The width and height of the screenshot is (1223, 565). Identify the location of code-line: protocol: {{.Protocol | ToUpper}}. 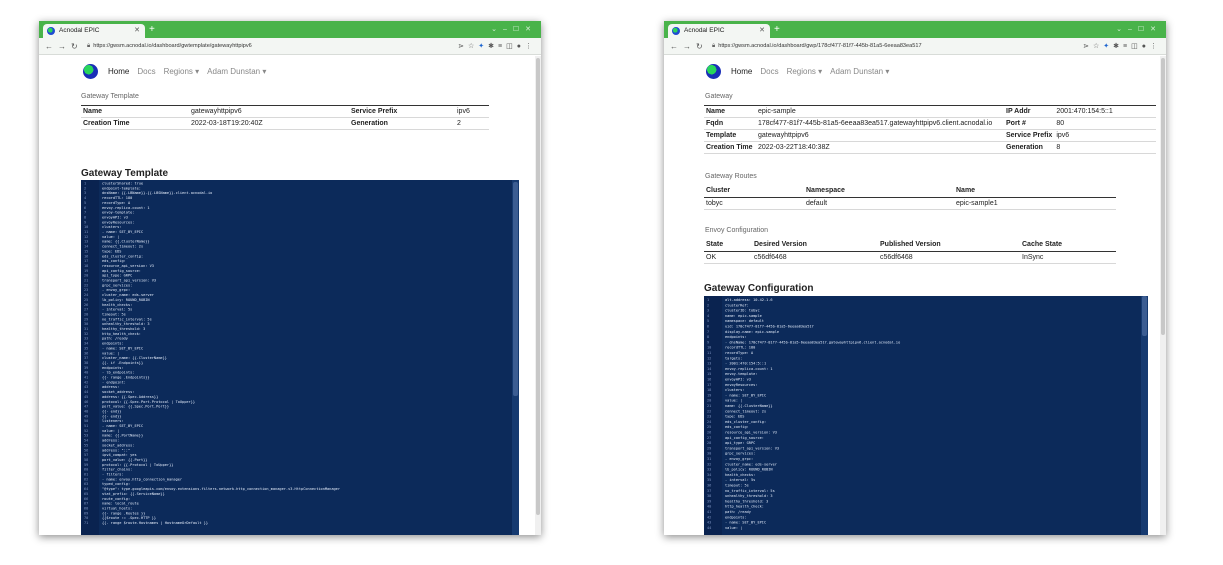
(137, 465).